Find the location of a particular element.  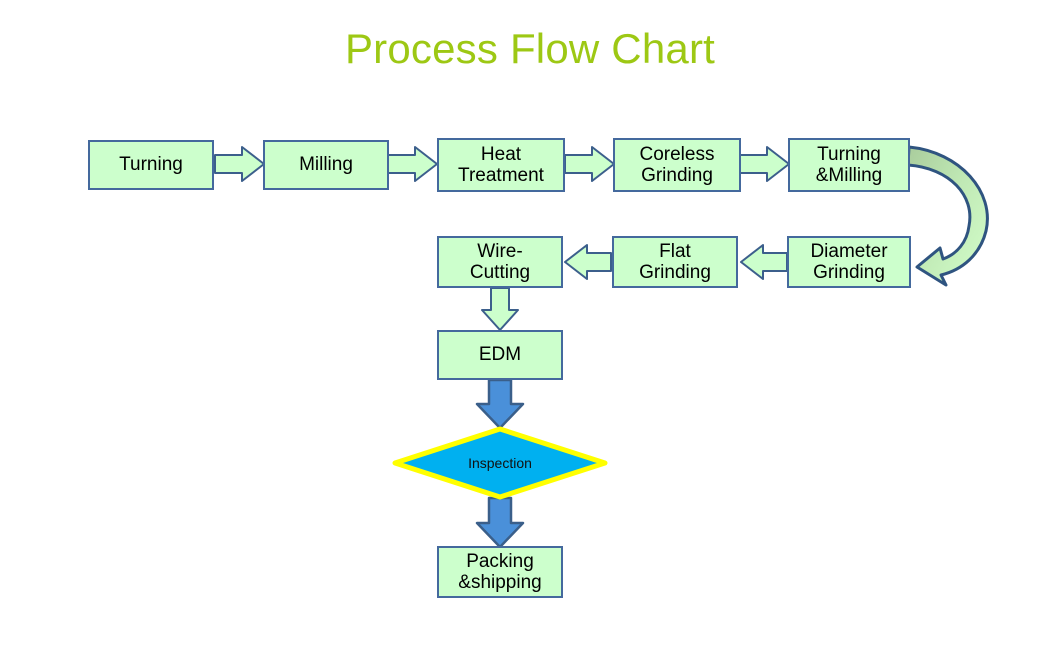

node-coreless-grinding: Coreless Grinding is located at coordinates (677, 165).